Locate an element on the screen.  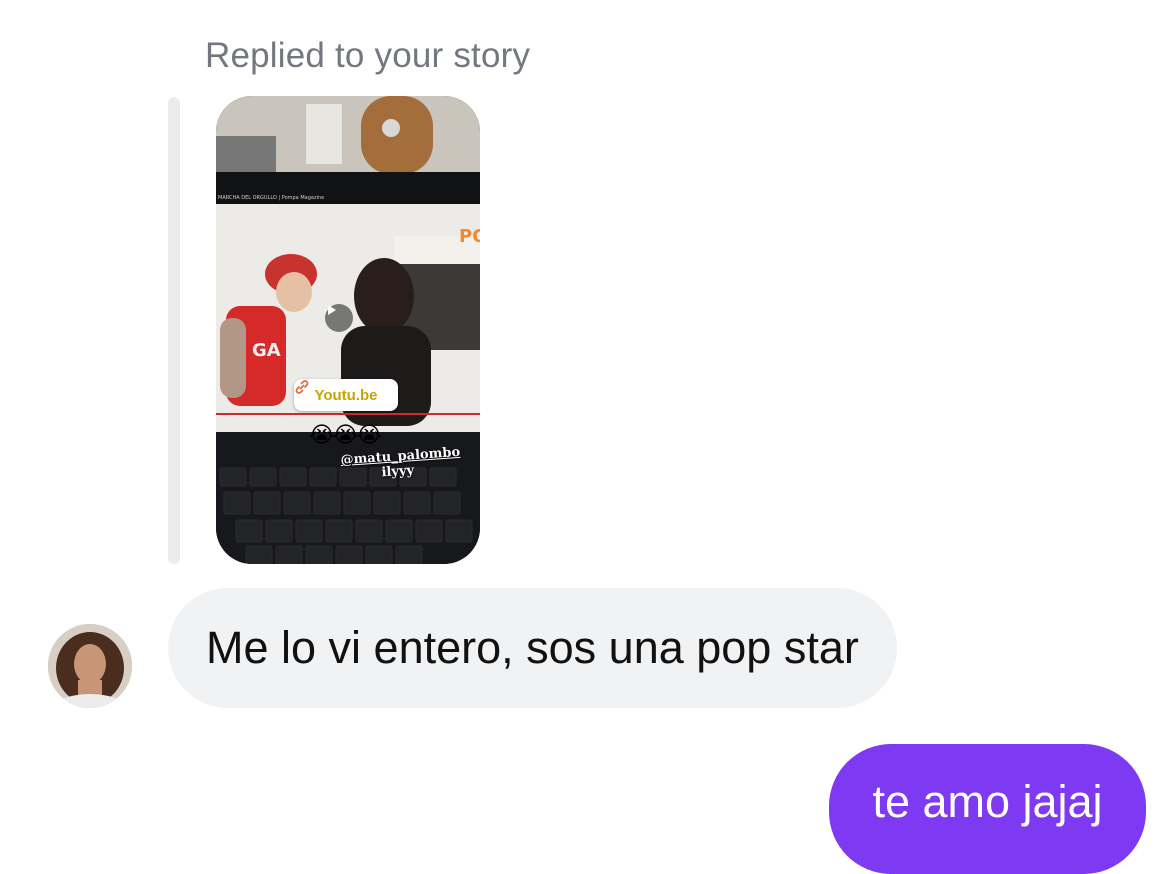
avatar-image is located at coordinates (90, 666).